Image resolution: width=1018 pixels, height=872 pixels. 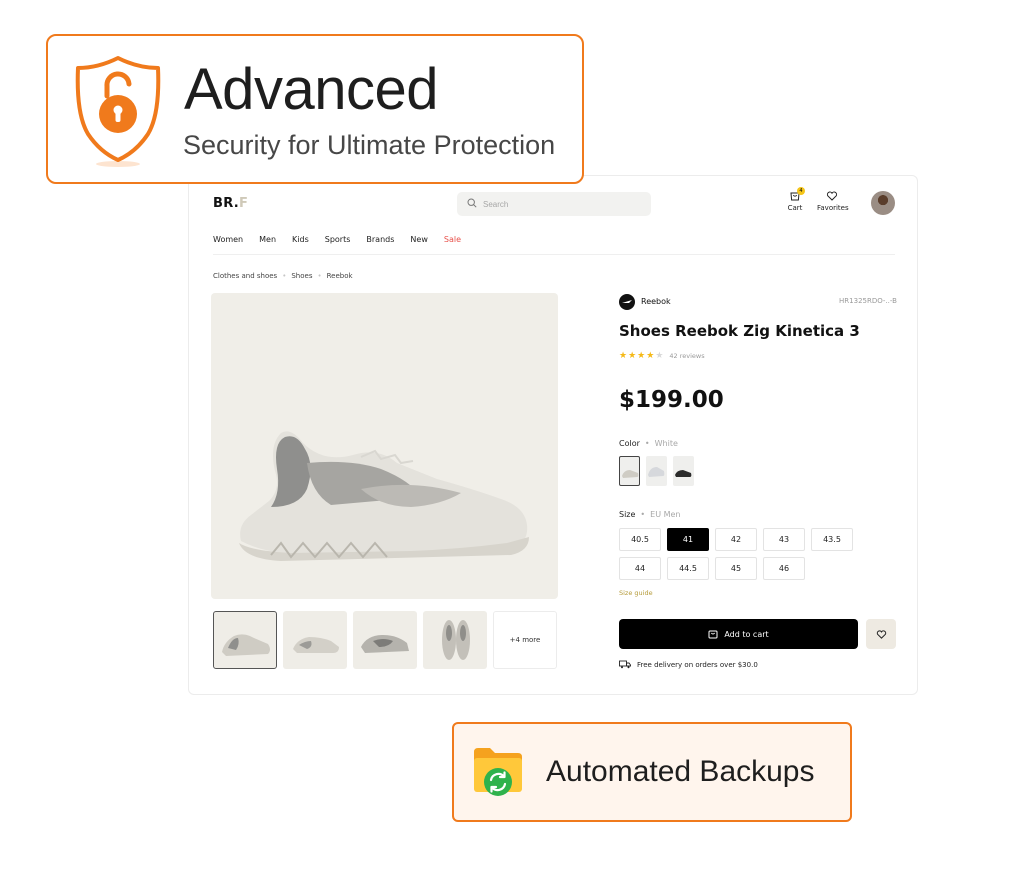 What do you see at coordinates (627, 302) in the screenshot?
I see `reebok-logo-icon` at bounding box center [627, 302].